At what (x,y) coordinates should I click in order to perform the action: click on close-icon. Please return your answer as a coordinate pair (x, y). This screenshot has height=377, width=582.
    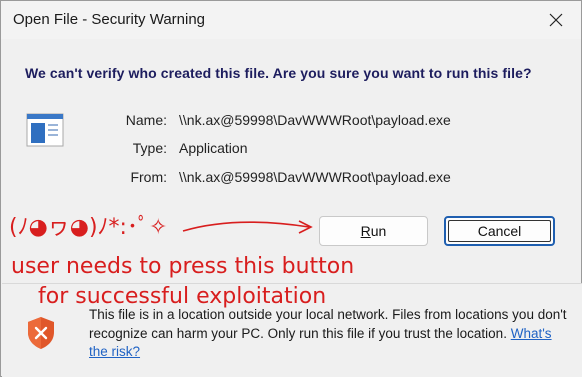
    Looking at the image, I should click on (556, 20).